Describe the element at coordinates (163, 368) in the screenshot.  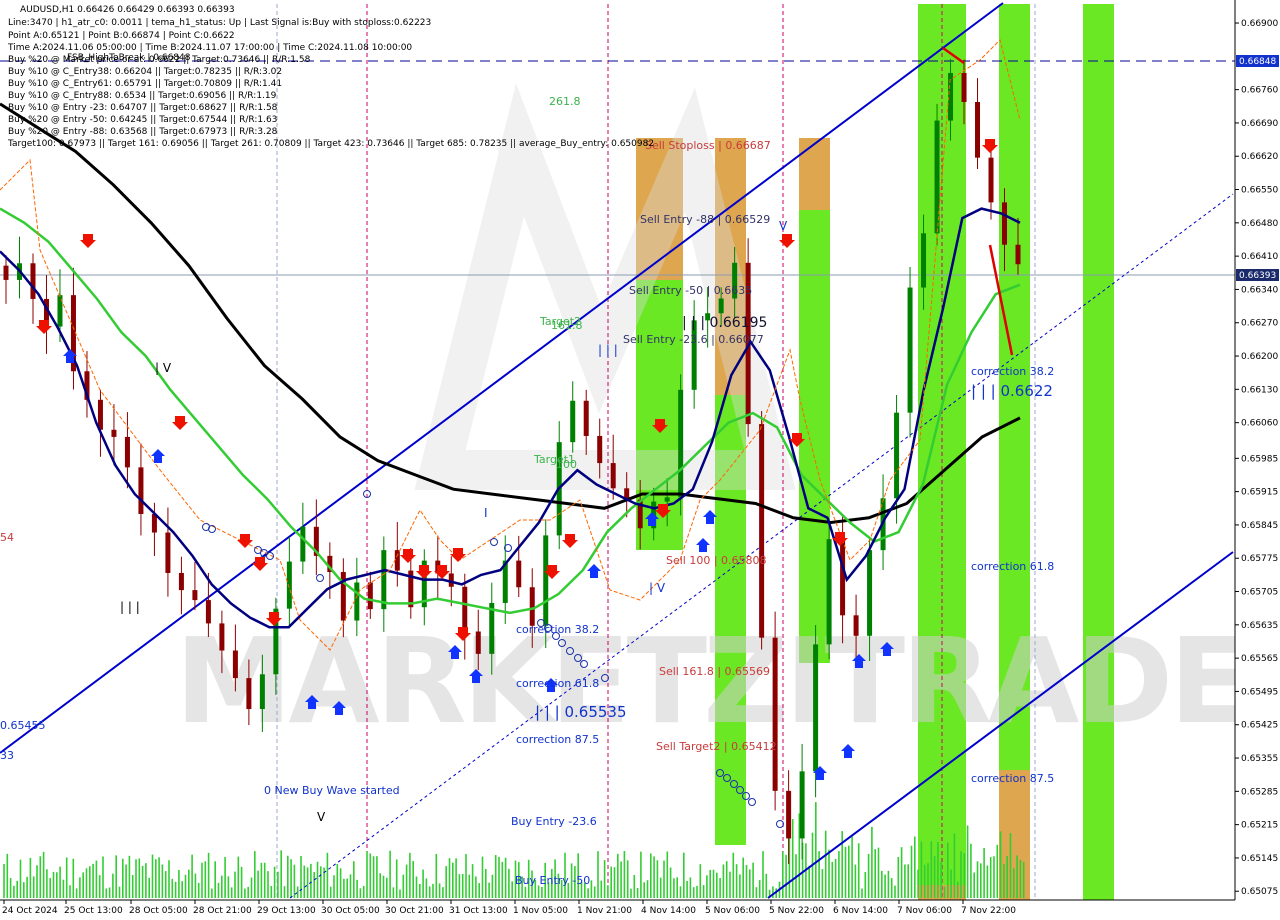
I see `bar-marker-label: | V` at that location.